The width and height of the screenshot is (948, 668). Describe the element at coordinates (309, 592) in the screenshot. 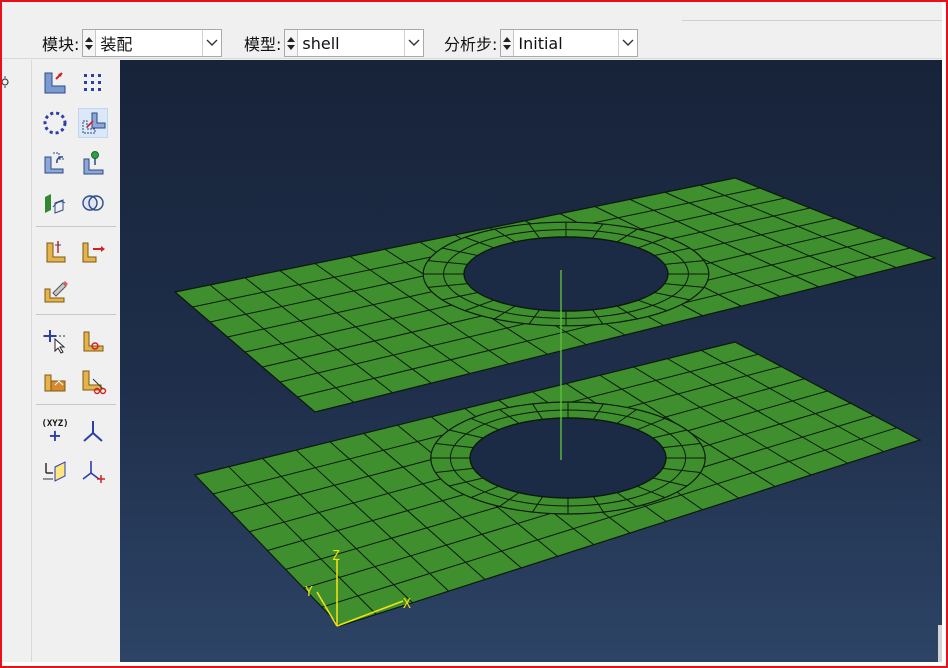

I see `triad-y-label: Y` at that location.